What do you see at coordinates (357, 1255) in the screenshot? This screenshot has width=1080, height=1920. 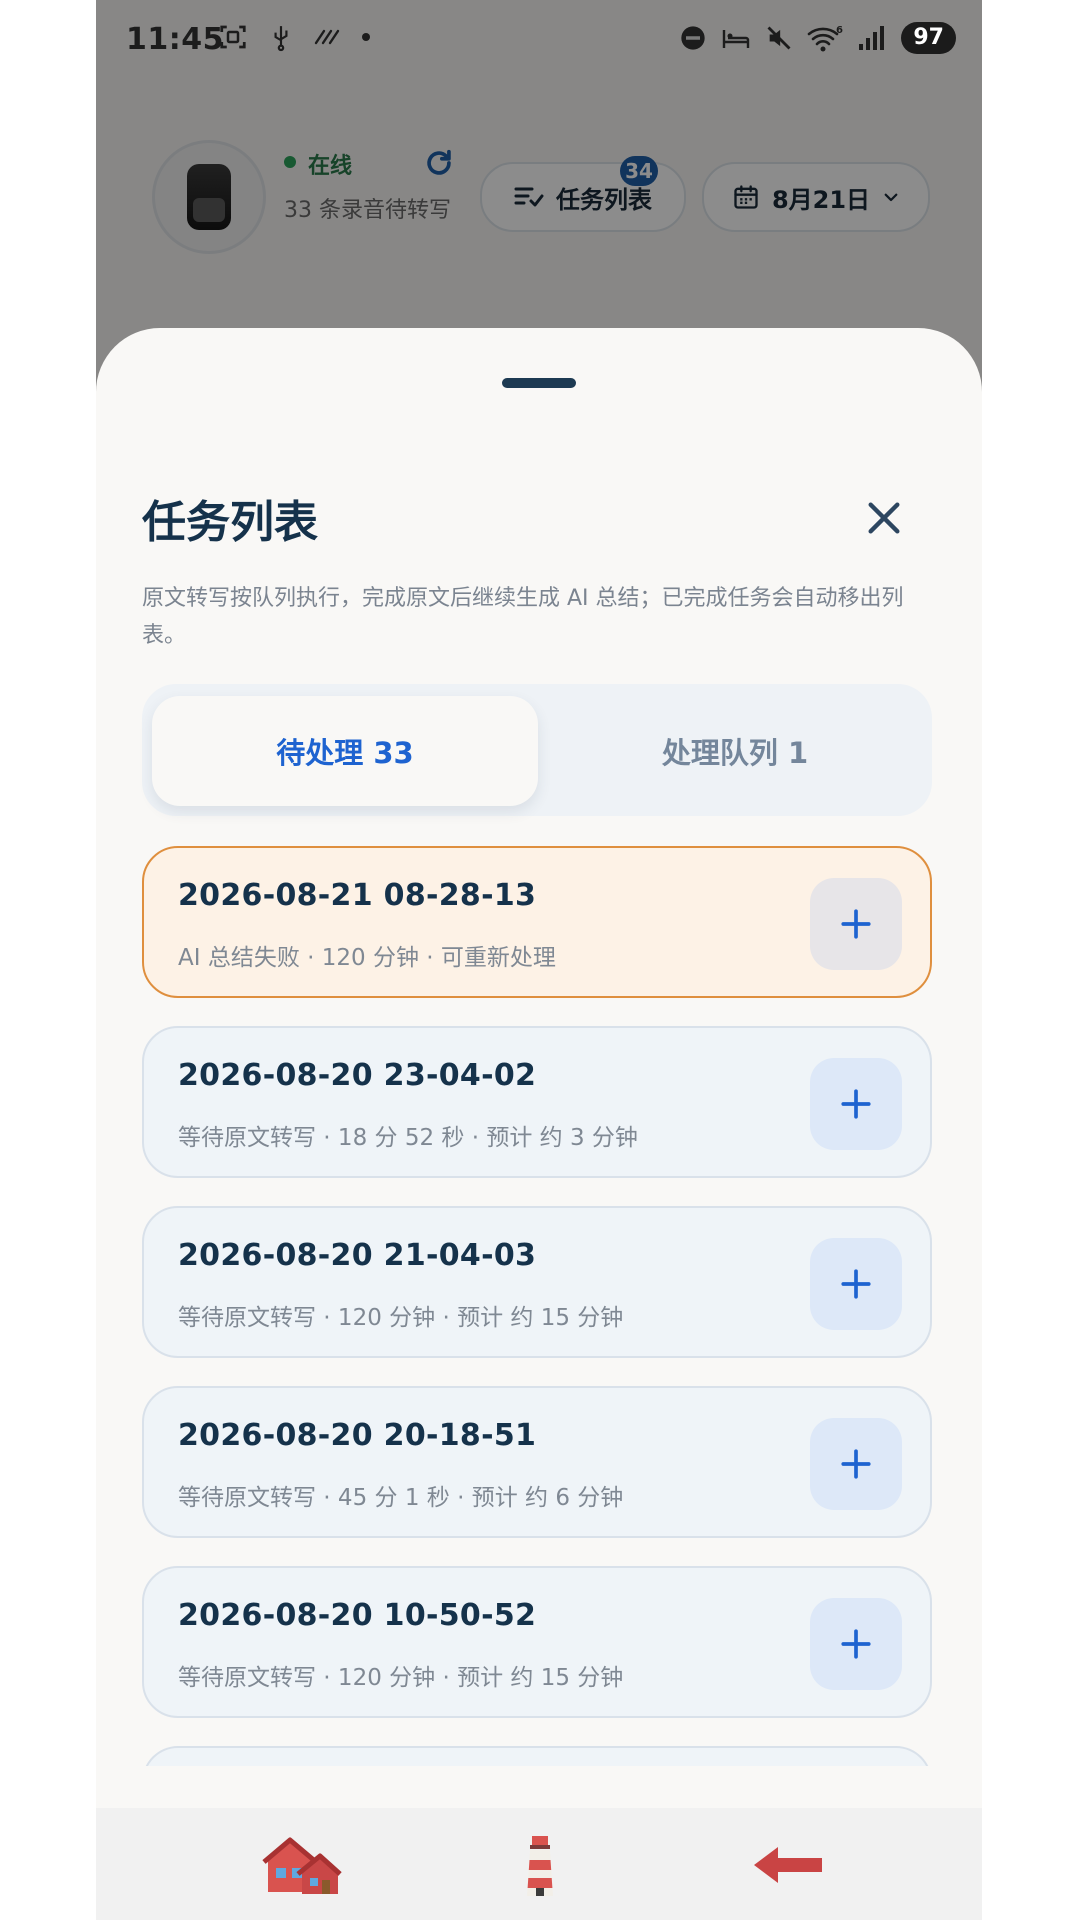 I see `task-title: 2026-08-20 21-04-03` at bounding box center [357, 1255].